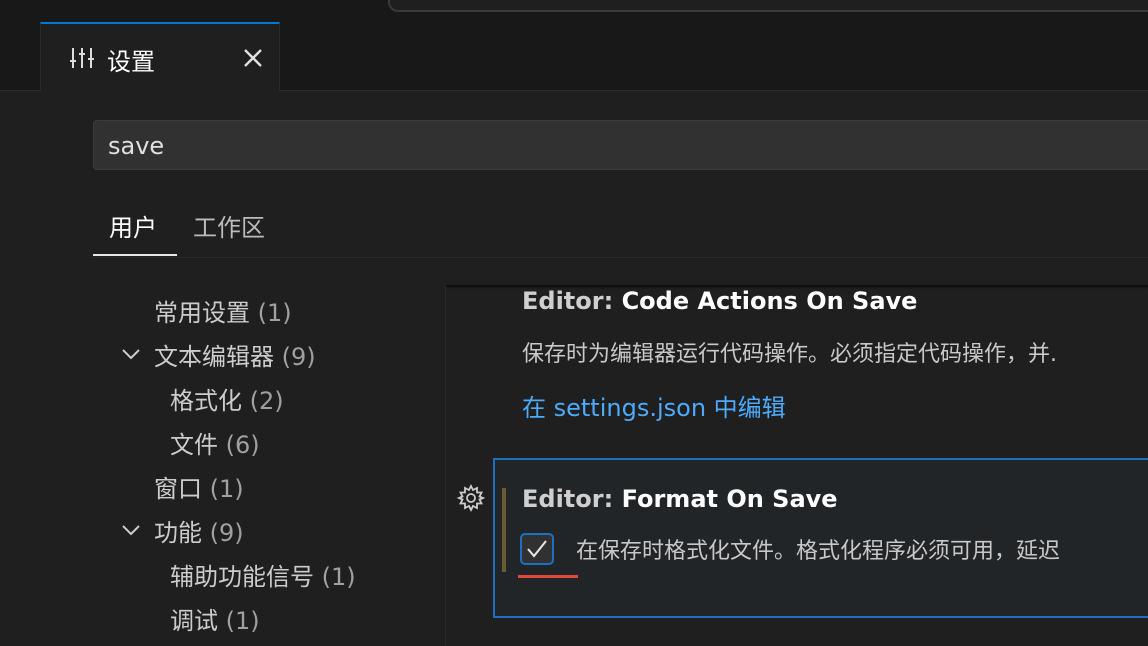 This screenshot has height=646, width=1148. I want to click on toc-item-label: 格式化, so click(206, 401).